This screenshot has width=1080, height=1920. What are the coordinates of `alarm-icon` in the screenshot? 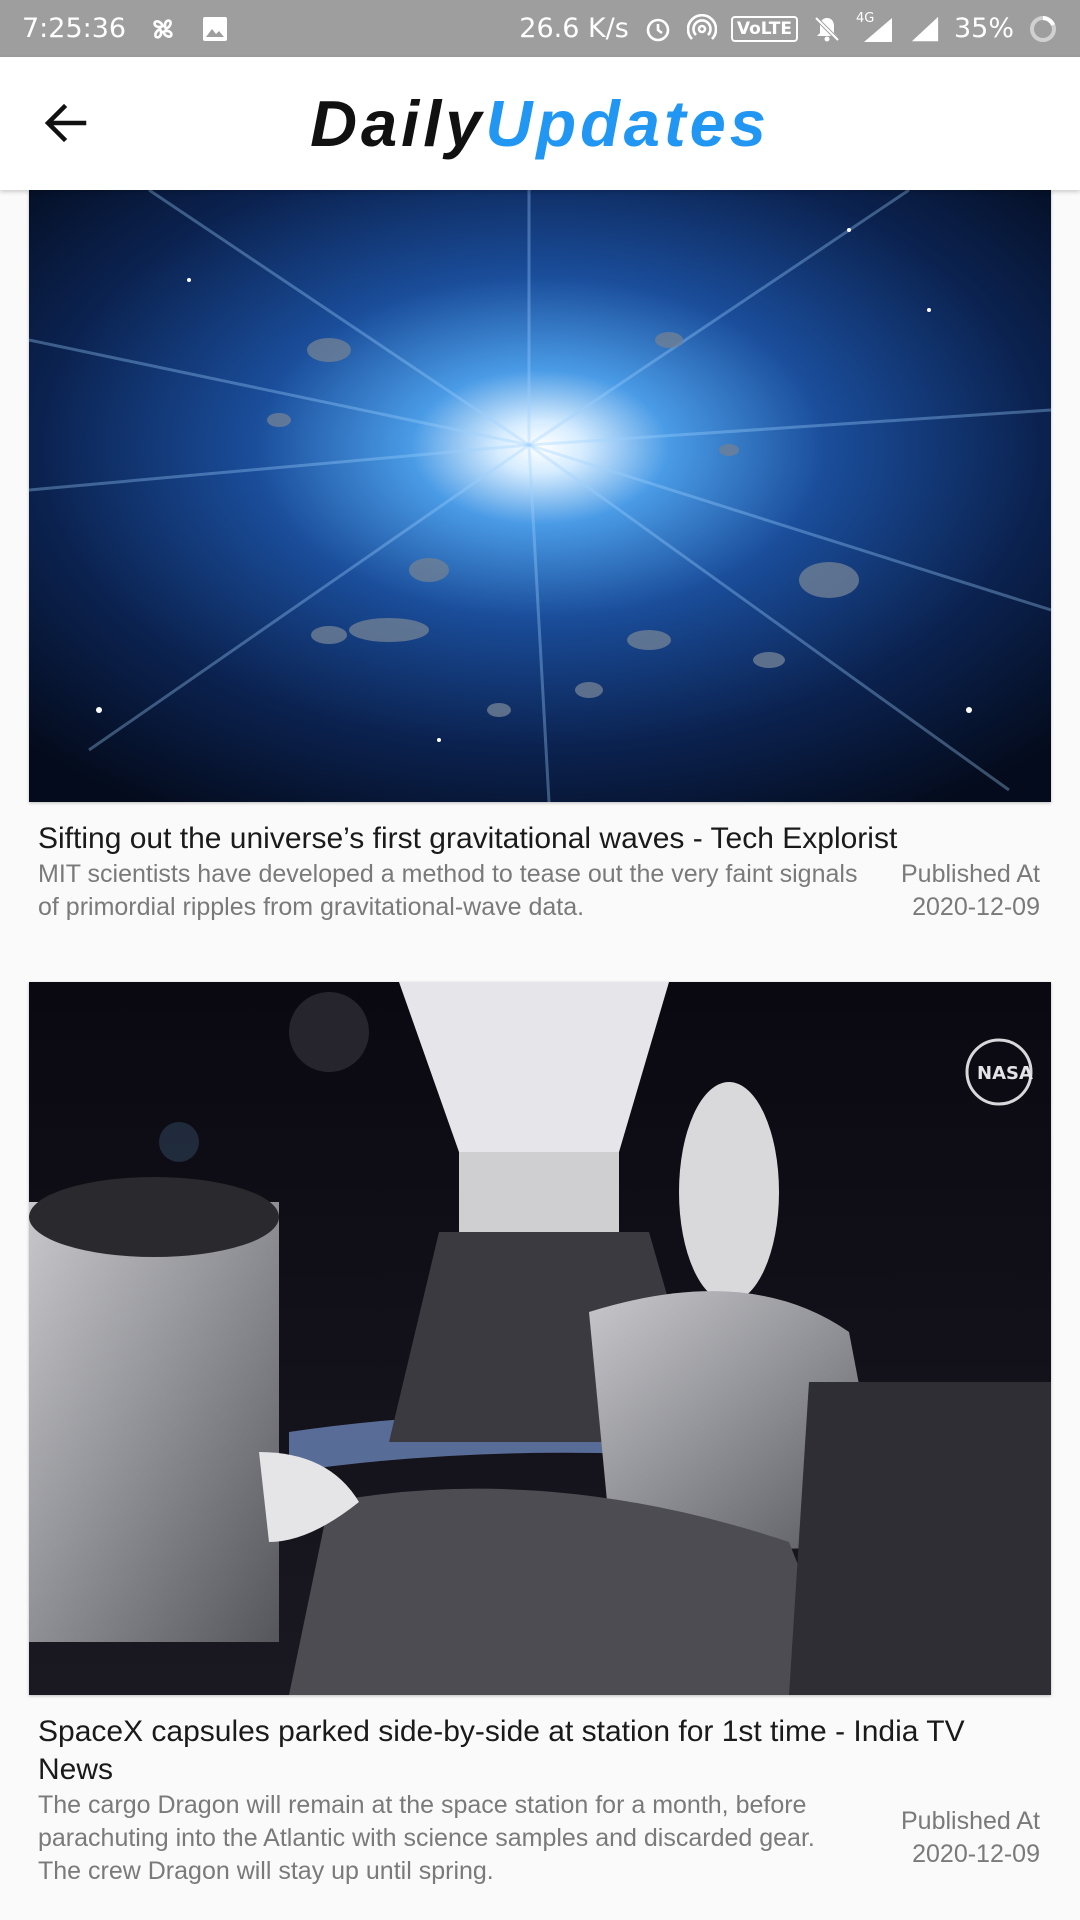 It's located at (658, 29).